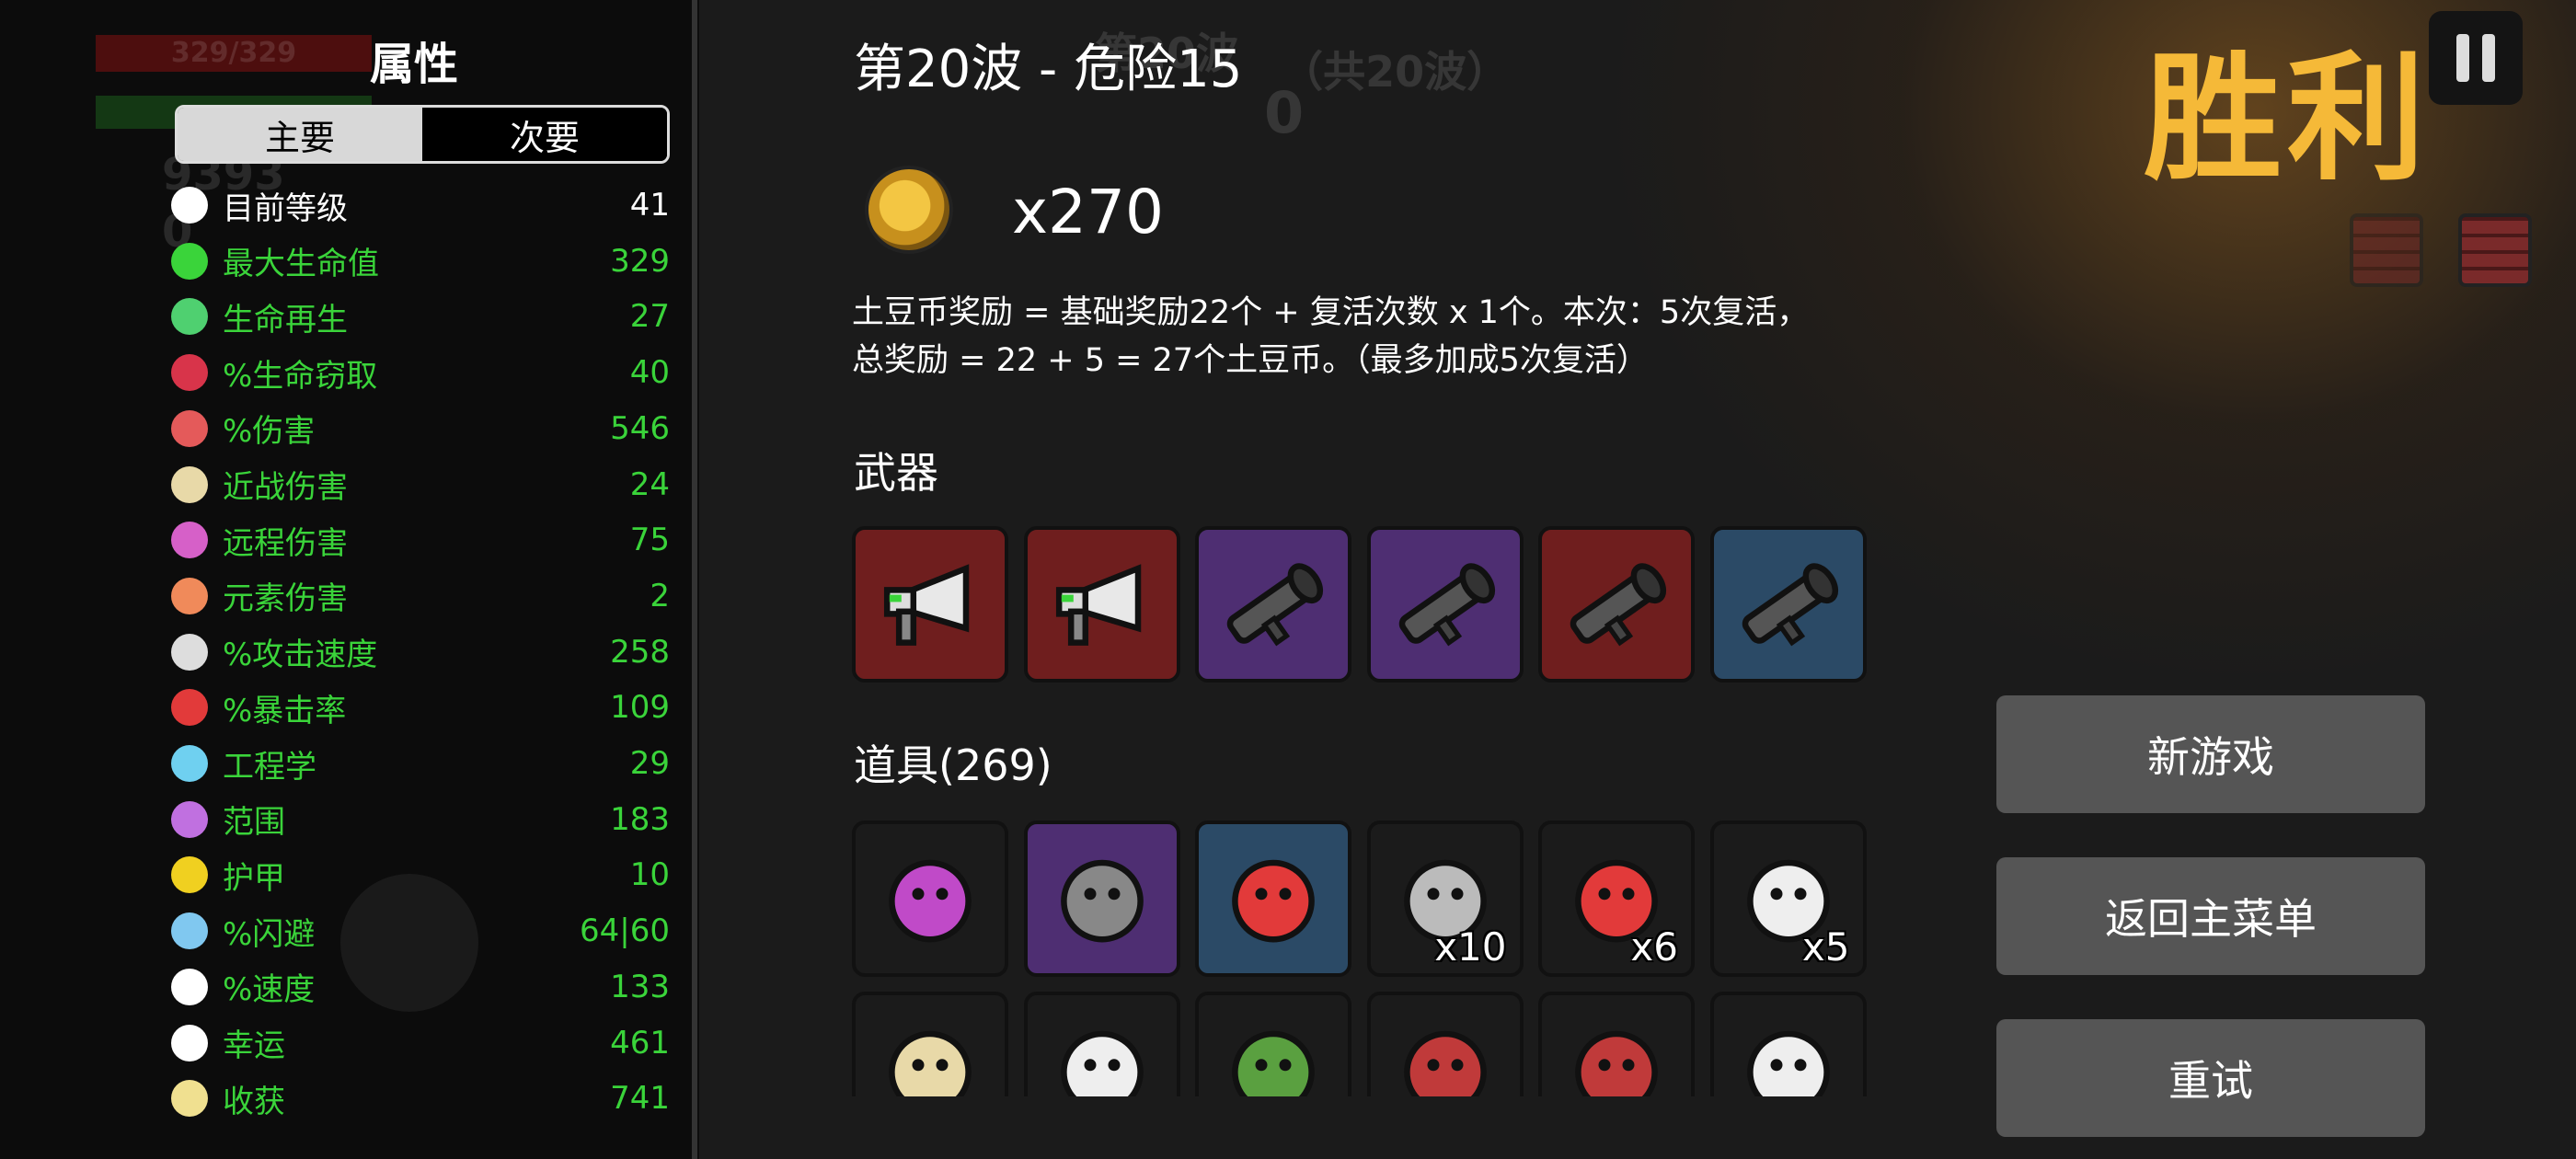  Describe the element at coordinates (189, 373) in the screenshot. I see `lifesteal-icon` at that location.